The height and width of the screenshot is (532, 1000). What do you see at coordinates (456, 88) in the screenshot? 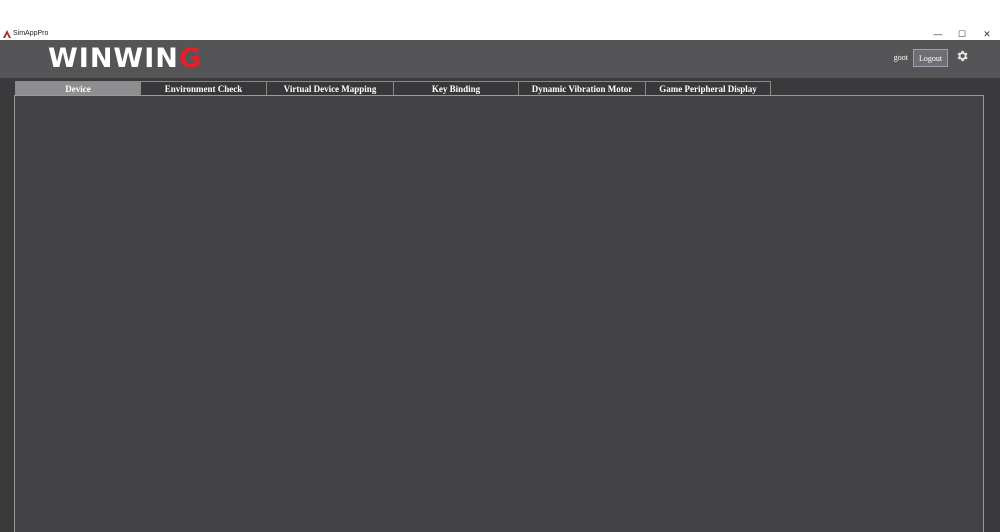
I see `tab-key-binding: Key Binding` at bounding box center [456, 88].